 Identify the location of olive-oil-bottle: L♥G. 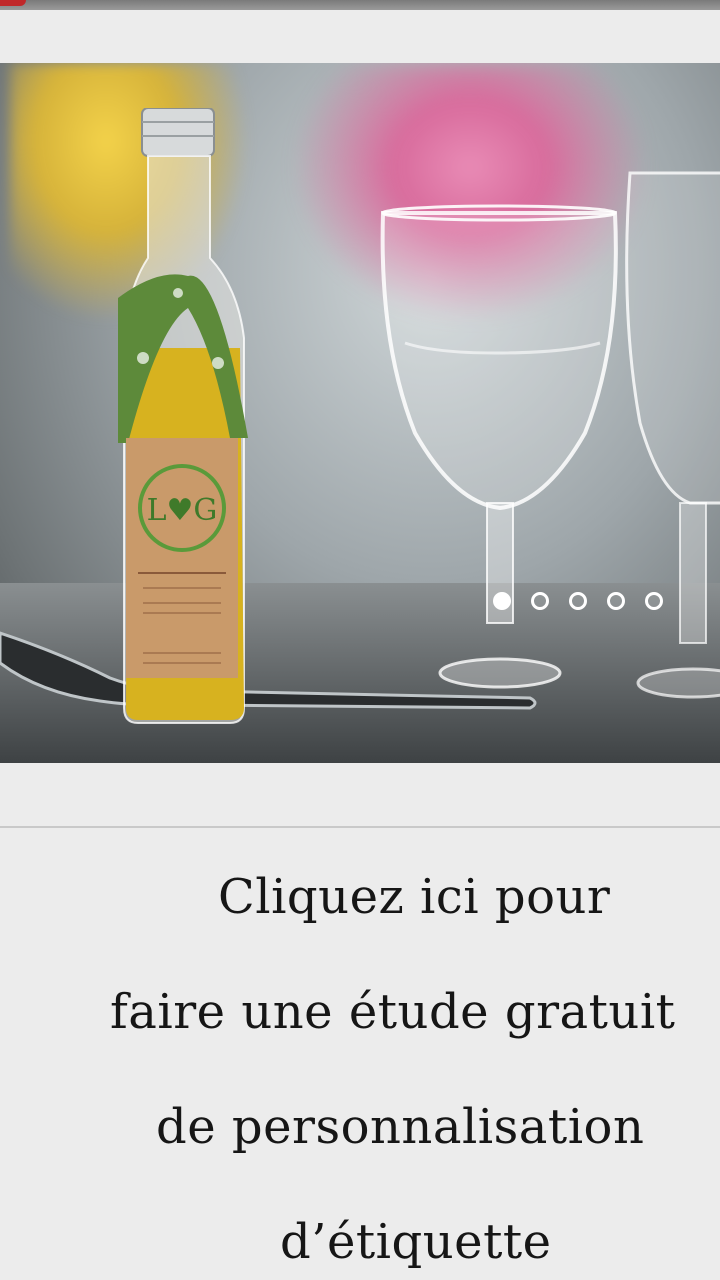
(183, 416).